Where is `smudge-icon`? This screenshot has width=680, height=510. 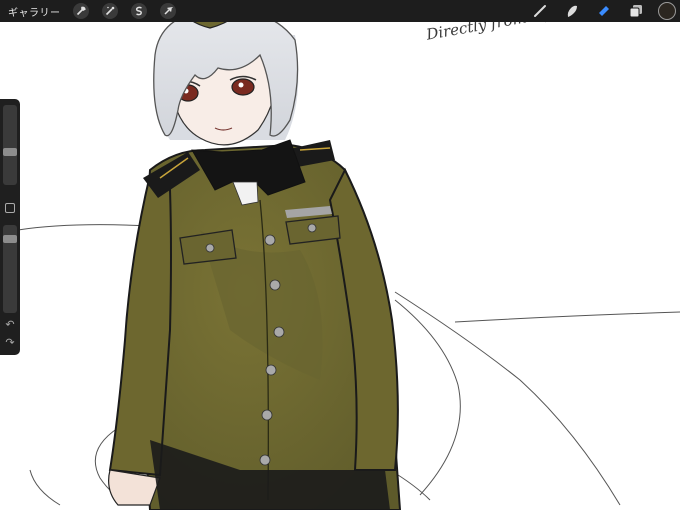 smudge-icon is located at coordinates (572, 11).